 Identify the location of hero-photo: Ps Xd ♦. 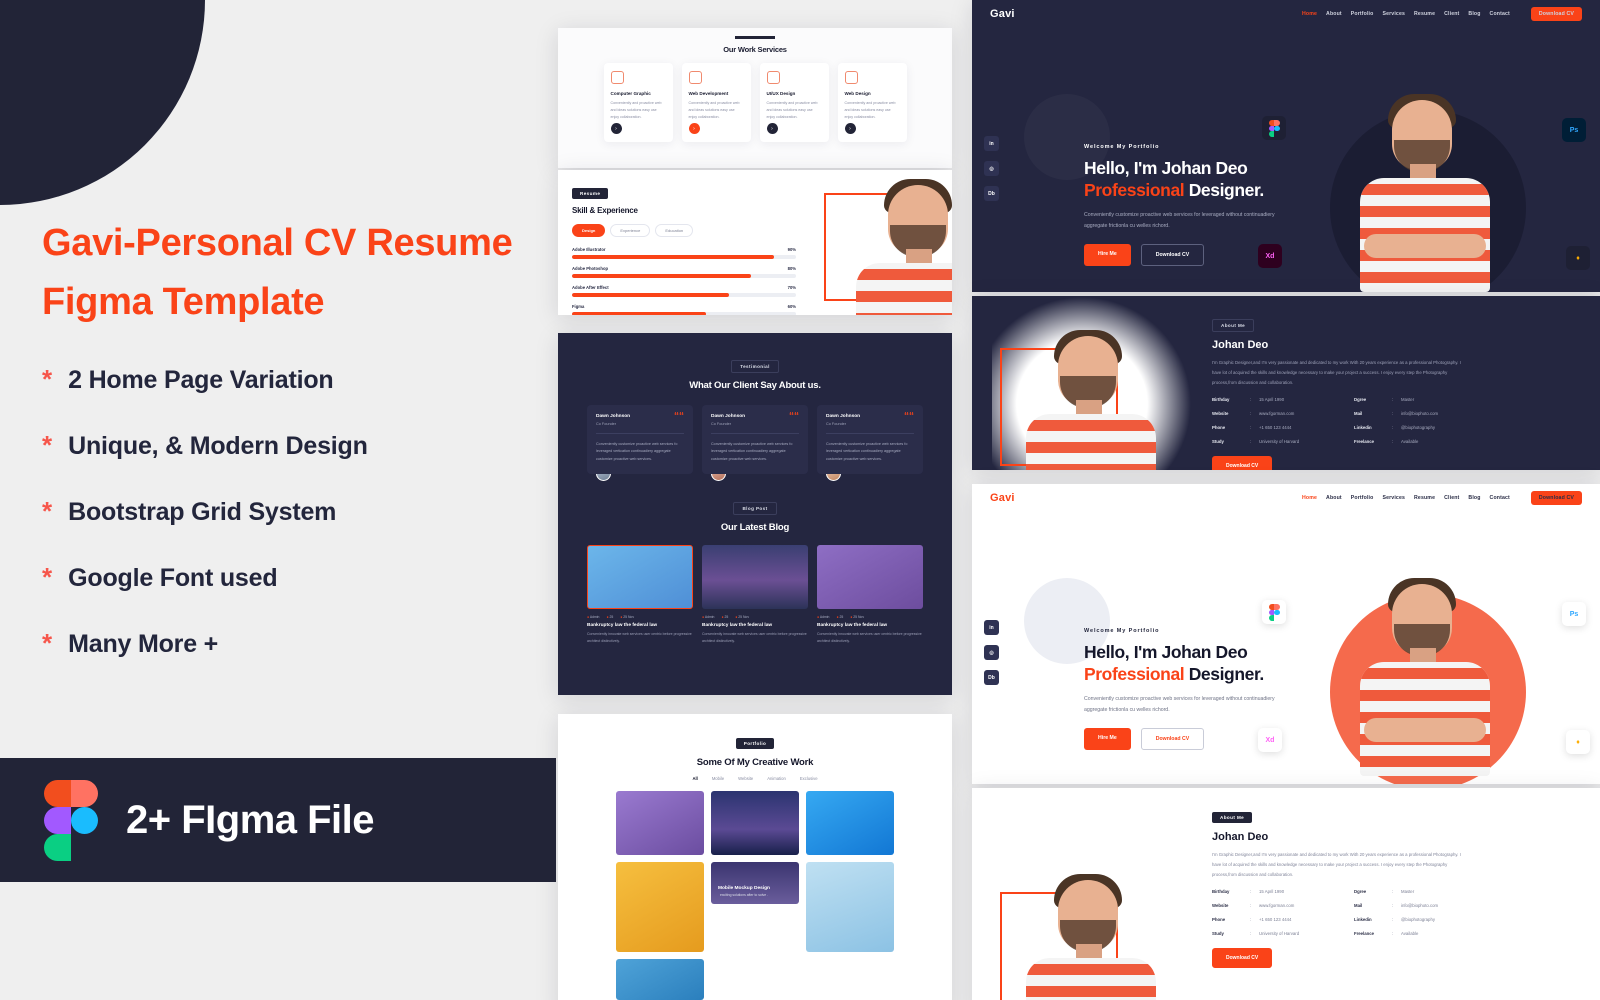
(1424, 675).